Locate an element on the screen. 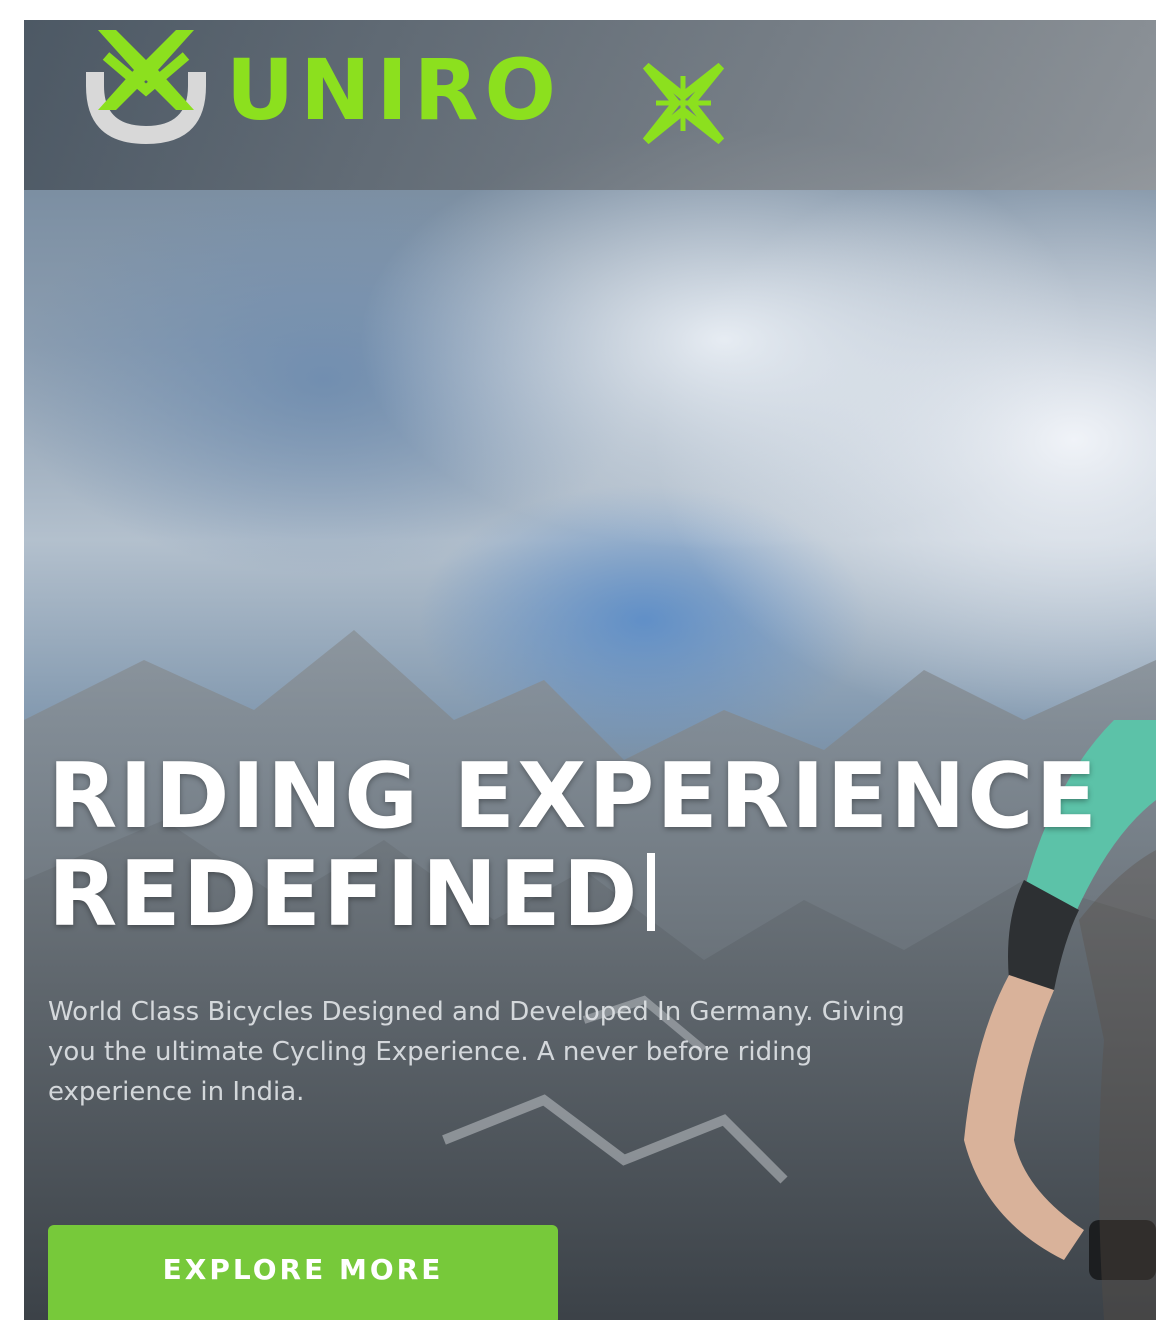  headline-line-1: RIDING EXPERIENCE is located at coordinates (573, 796).